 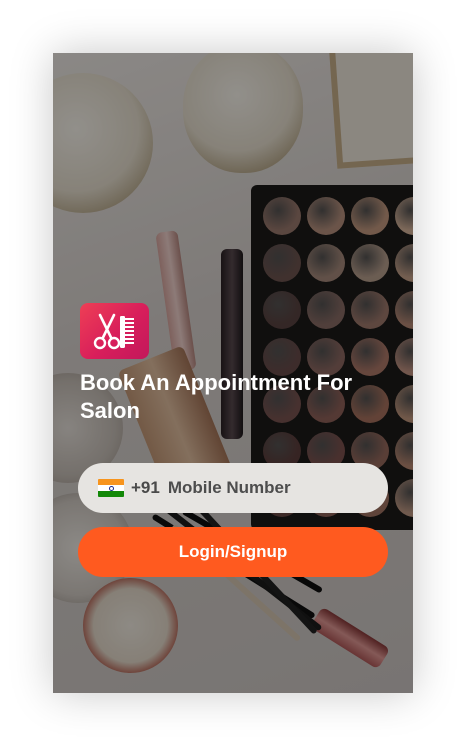 I want to click on mobile-number-input, so click(x=257, y=488).